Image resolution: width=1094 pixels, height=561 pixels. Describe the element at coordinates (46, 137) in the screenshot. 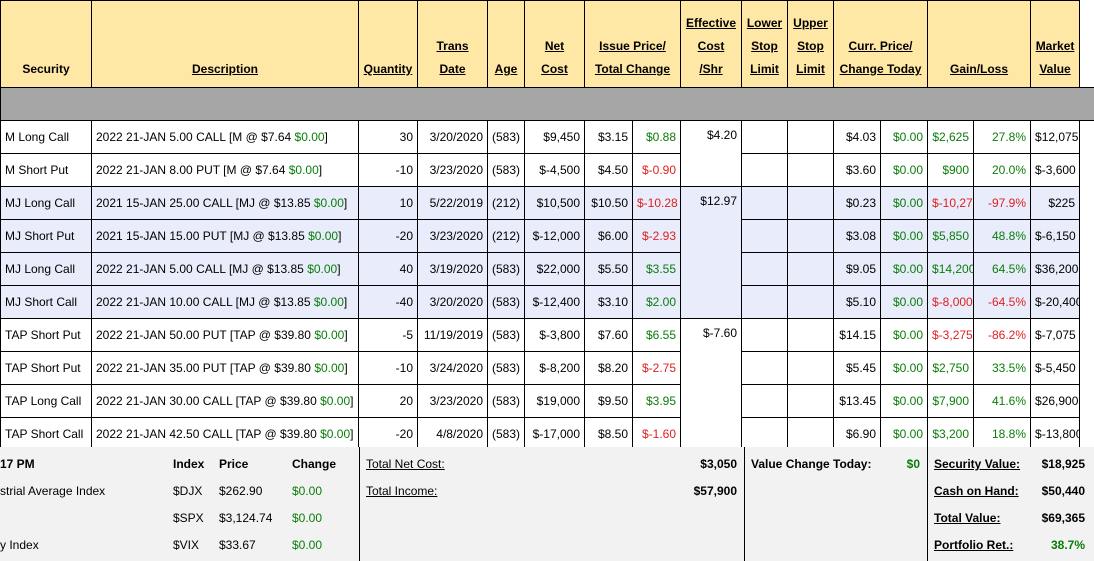

I see `security-cell: M Long Call` at that location.